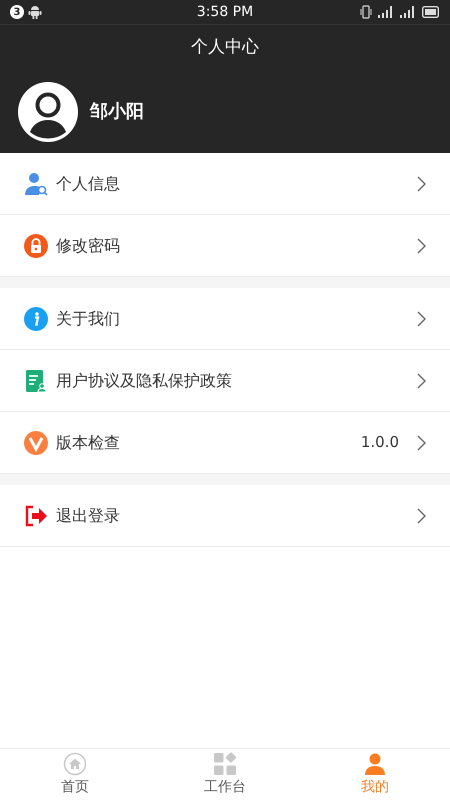  I want to click on logout-icon, so click(36, 516).